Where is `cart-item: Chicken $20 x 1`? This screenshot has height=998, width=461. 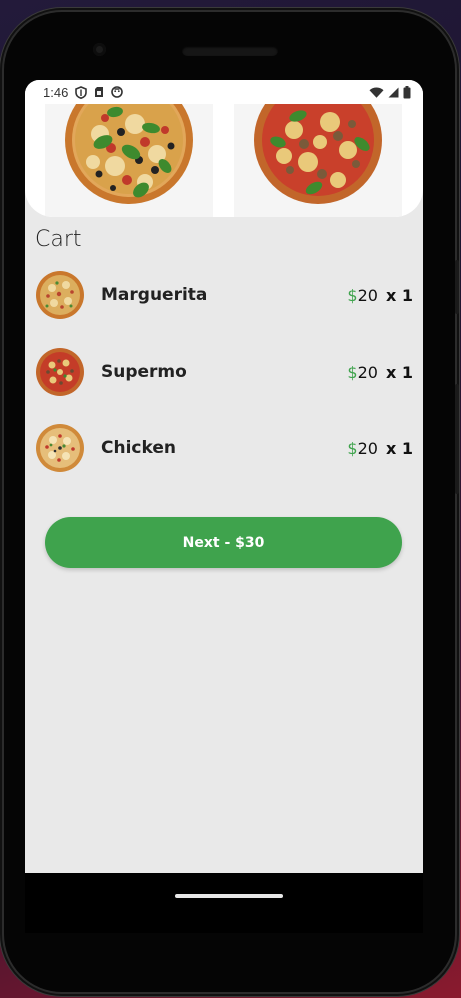
cart-item: Chicken $20 x 1 is located at coordinates (224, 448).